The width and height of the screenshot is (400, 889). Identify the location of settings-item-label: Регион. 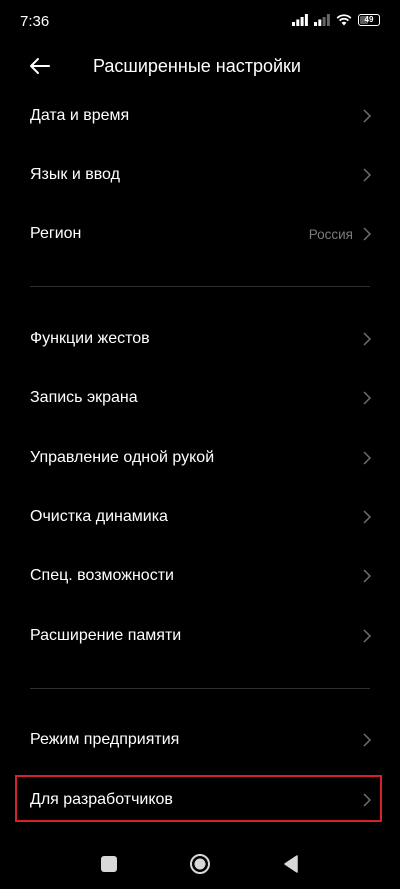
(56, 234).